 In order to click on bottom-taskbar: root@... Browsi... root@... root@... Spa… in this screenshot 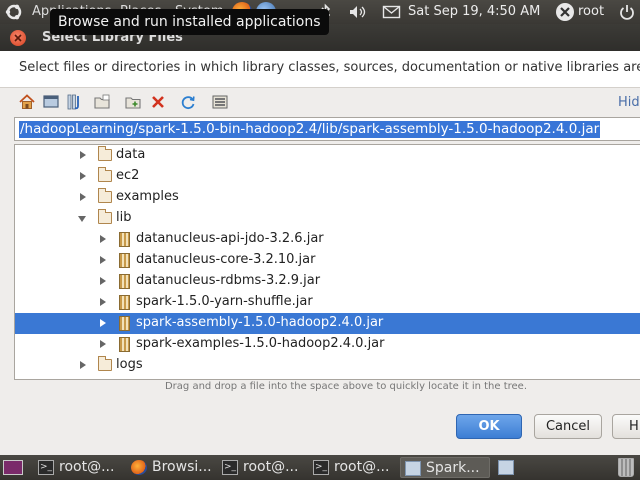, I will do `click(320, 467)`.